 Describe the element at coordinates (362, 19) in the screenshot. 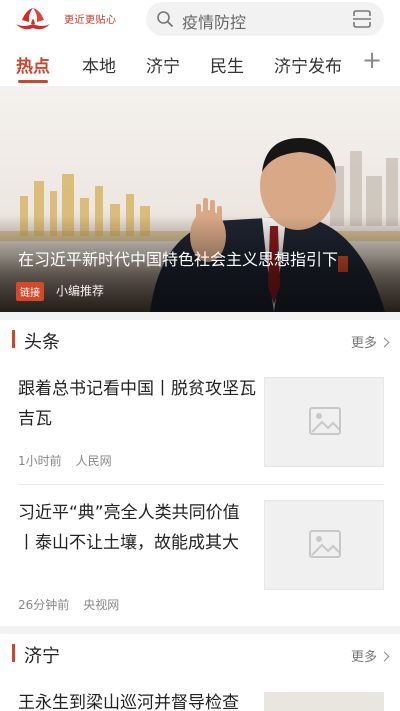

I see `scan-icon` at that location.